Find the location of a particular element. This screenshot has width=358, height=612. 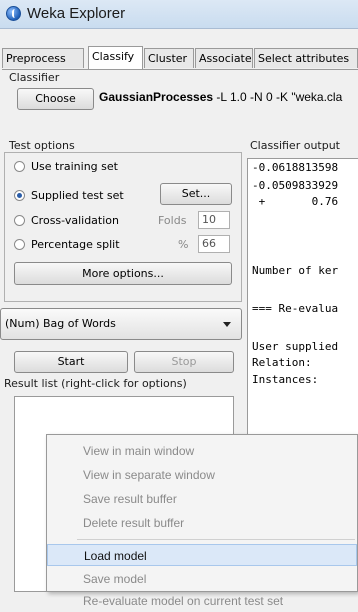

radio-label: Use training set is located at coordinates (74, 166).